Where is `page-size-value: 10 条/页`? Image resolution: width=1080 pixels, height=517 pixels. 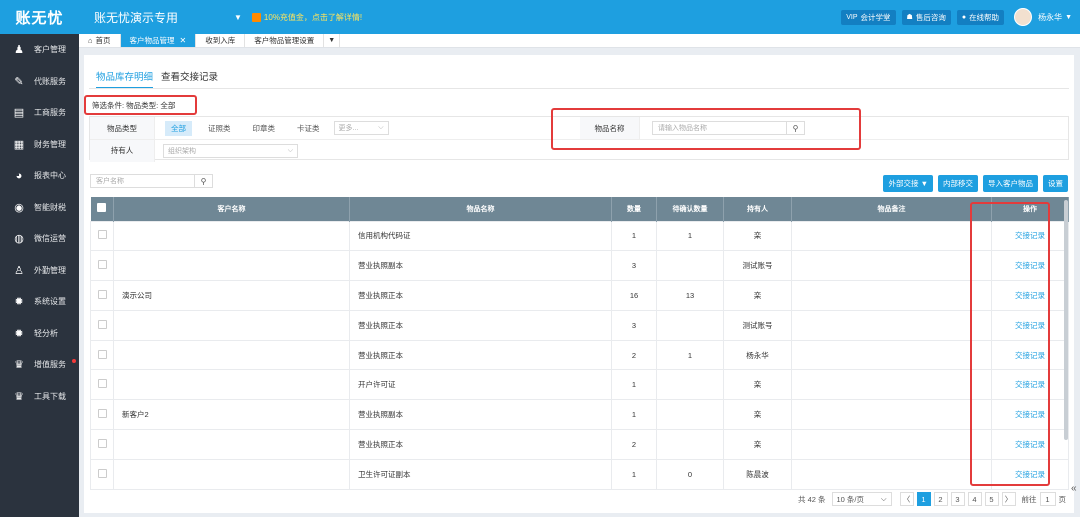 page-size-value: 10 条/页 is located at coordinates (850, 499).